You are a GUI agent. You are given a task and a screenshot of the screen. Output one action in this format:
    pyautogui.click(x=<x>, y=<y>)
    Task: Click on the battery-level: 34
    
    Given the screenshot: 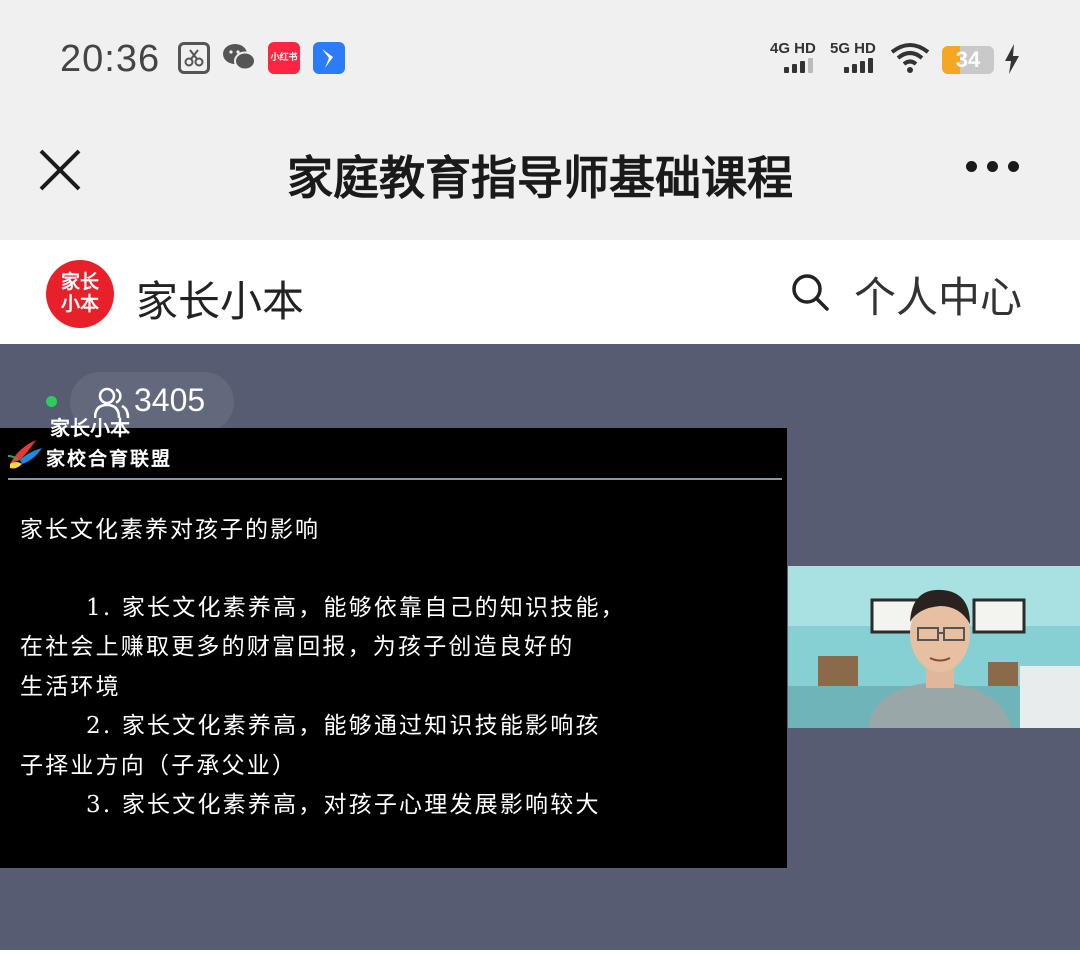 What is the action you would take?
    pyautogui.click(x=968, y=59)
    